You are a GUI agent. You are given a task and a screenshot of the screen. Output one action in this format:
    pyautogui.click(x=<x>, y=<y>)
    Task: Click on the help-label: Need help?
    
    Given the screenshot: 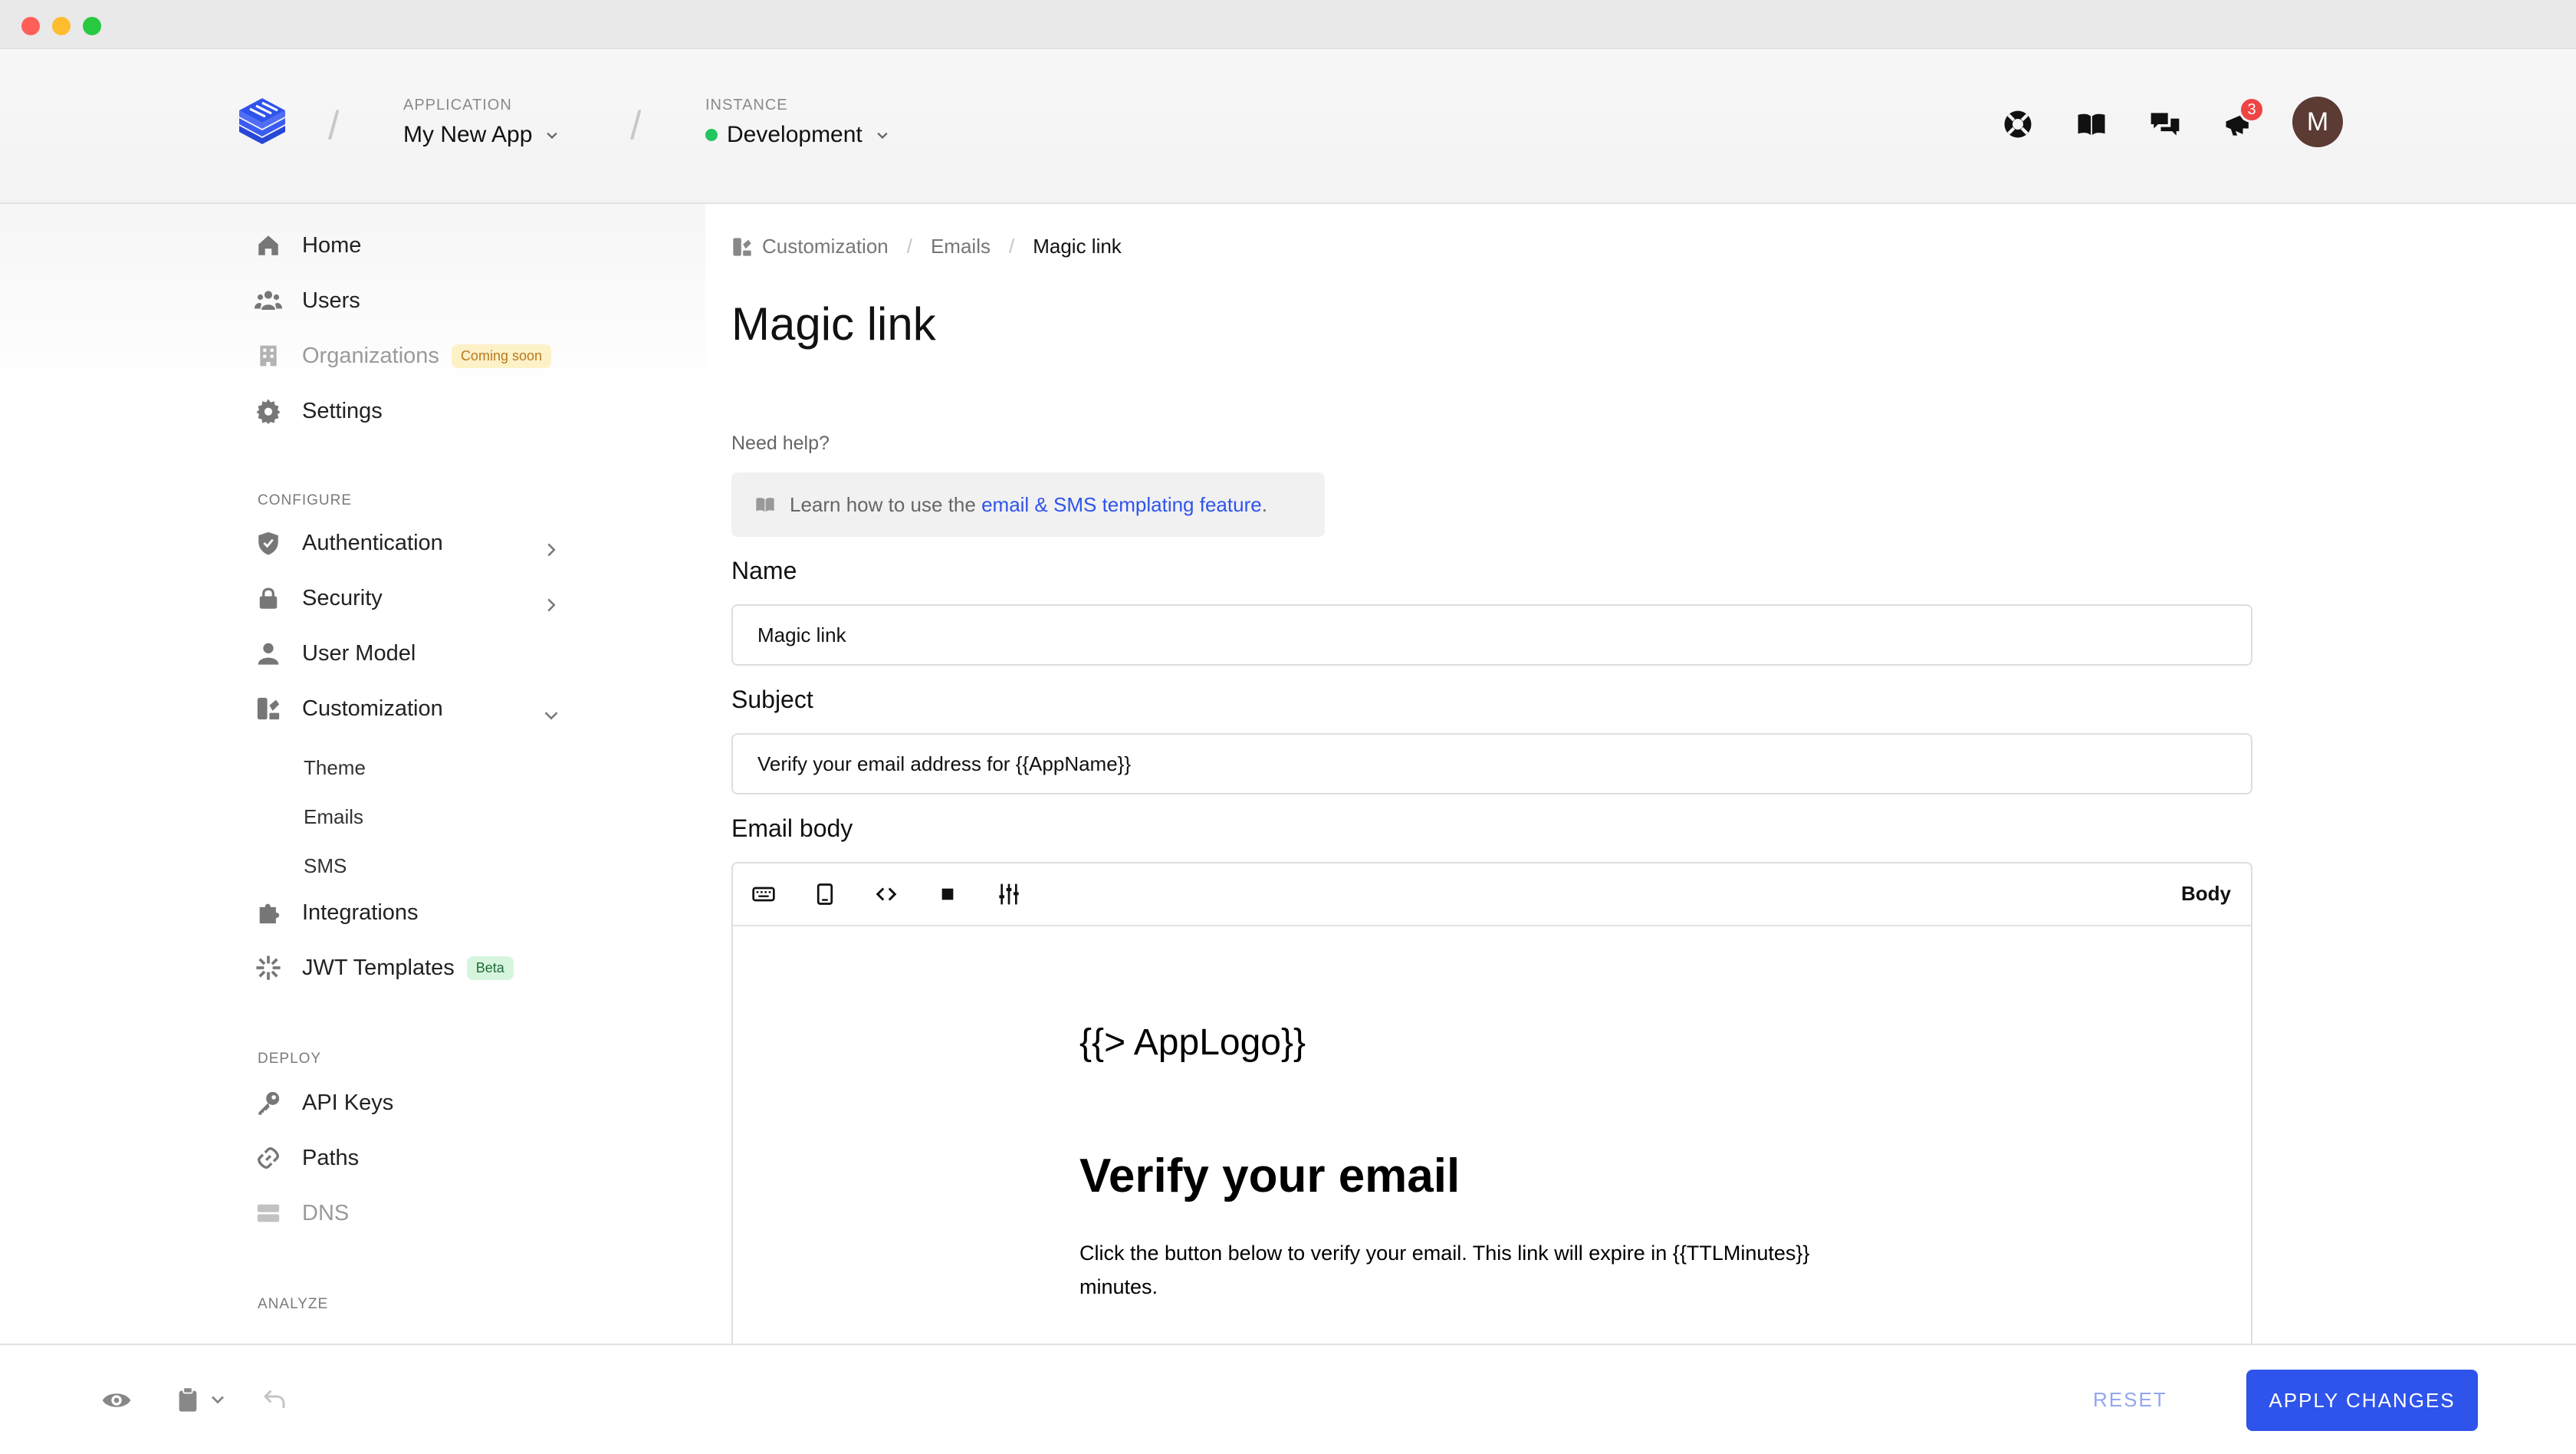 What is the action you would take?
    pyautogui.click(x=781, y=443)
    